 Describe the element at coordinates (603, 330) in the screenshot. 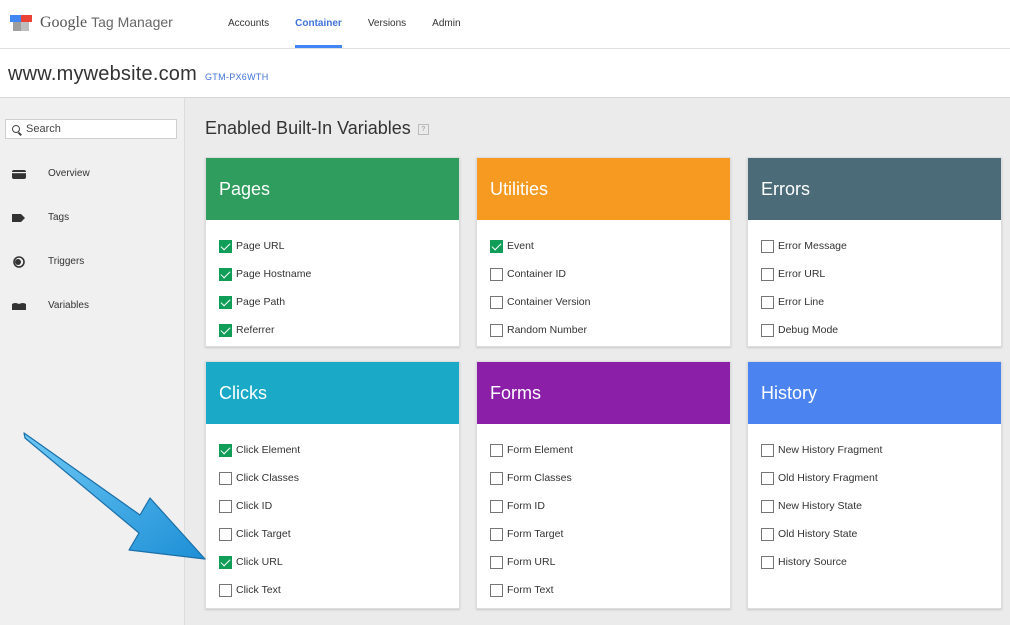

I see `variable-option: Random Number` at that location.